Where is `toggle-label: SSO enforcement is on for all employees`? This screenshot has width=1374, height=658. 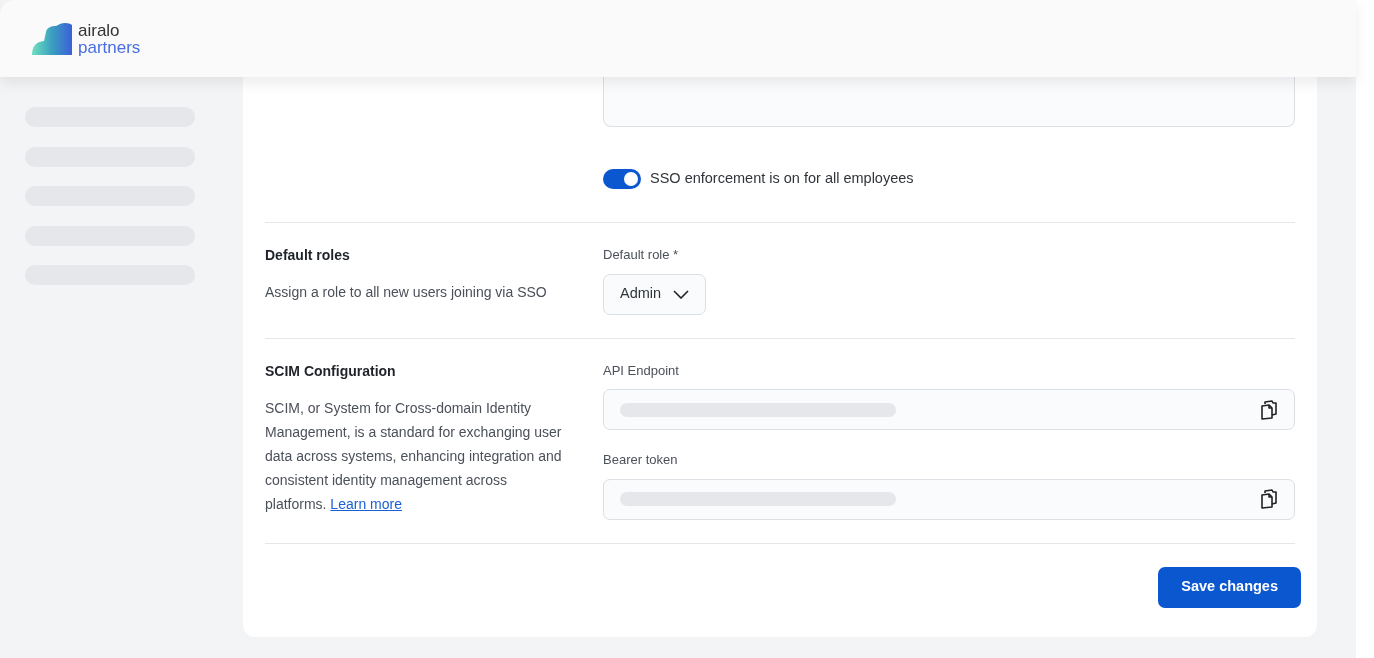 toggle-label: SSO enforcement is on for all employees is located at coordinates (782, 179).